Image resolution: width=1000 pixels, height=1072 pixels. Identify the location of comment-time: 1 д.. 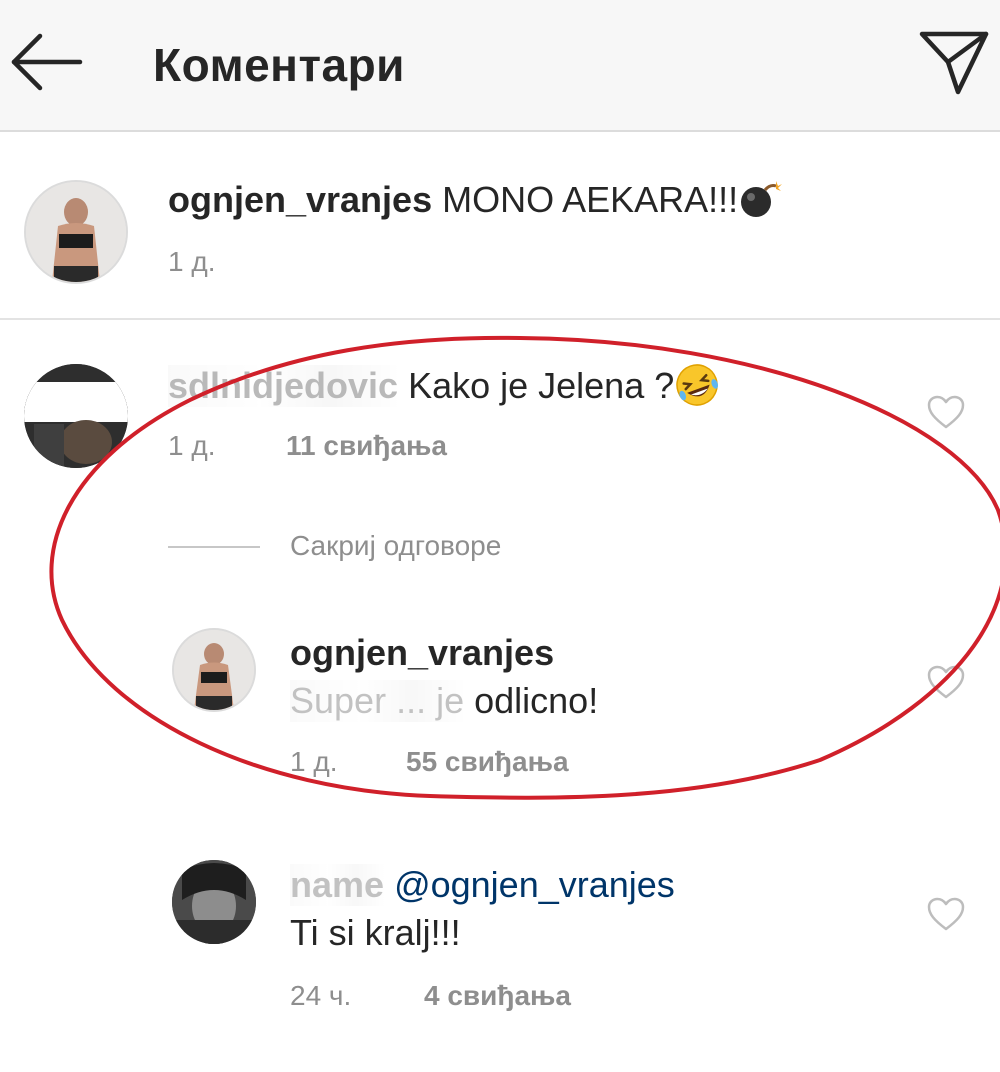
(192, 445).